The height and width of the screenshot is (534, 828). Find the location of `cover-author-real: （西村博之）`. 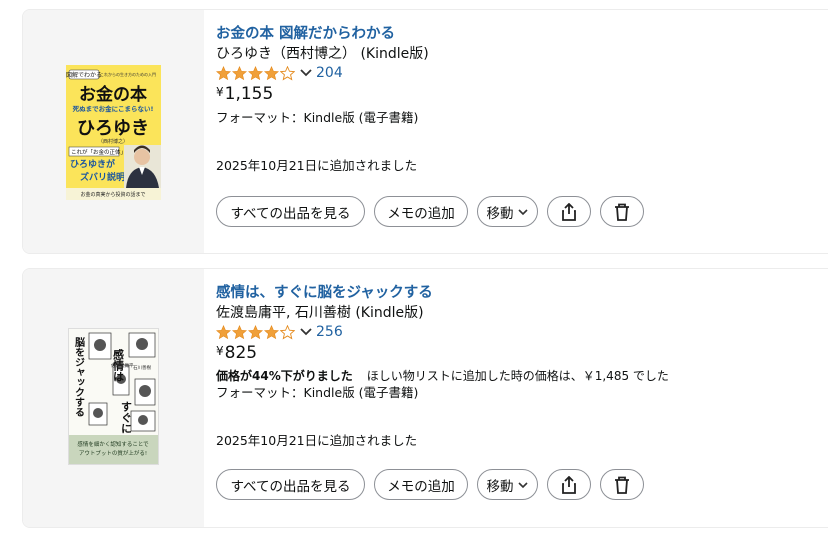

cover-author-real: （西村博之） is located at coordinates (113, 141).